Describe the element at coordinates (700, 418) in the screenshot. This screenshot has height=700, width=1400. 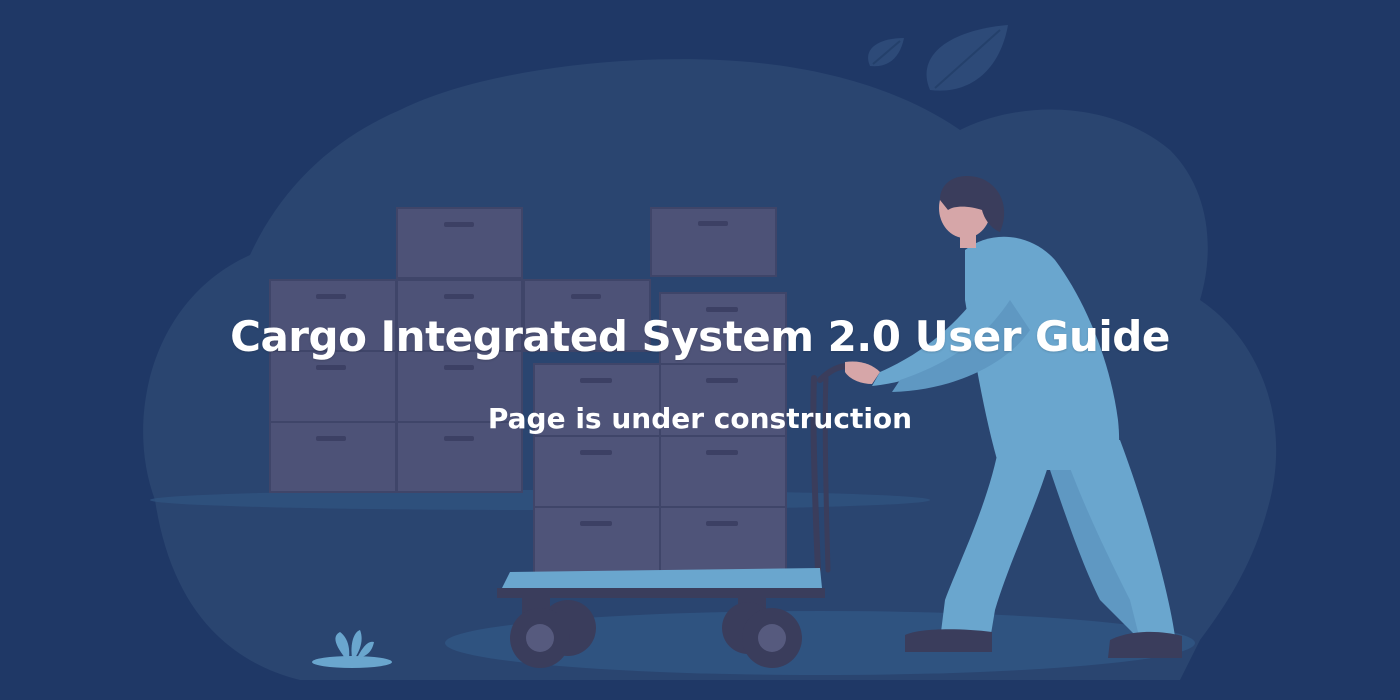
I see `construction-message: Page is under construction` at that location.